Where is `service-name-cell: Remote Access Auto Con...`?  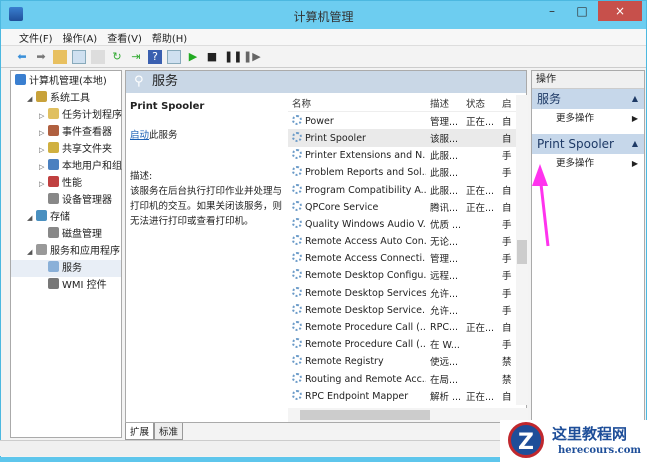 service-name-cell: Remote Access Auto Con... is located at coordinates (365, 242).